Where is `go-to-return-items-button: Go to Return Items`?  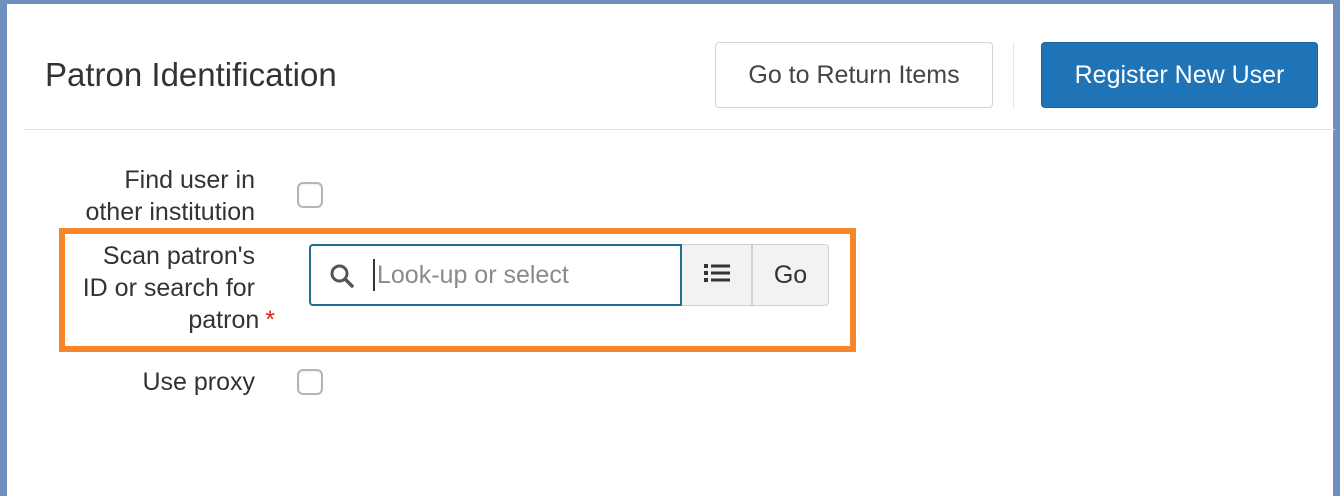
go-to-return-items-button: Go to Return Items is located at coordinates (854, 75).